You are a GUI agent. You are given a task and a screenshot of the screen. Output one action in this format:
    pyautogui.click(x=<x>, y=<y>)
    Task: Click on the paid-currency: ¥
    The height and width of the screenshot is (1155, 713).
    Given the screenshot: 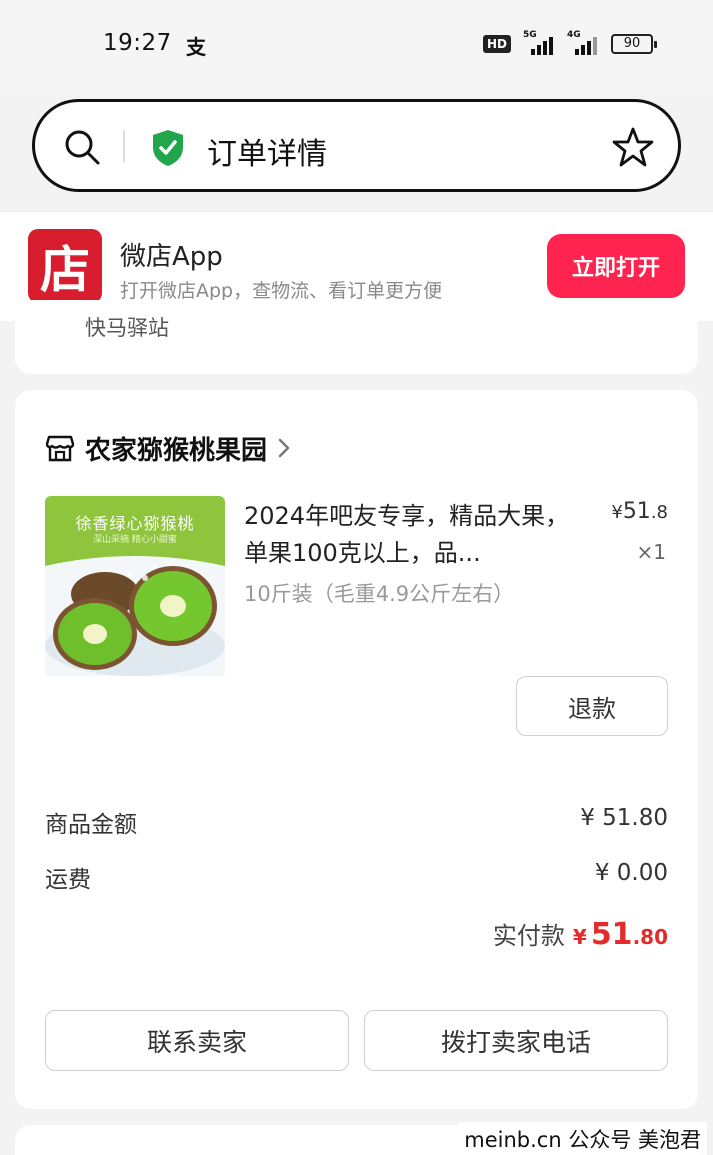 What is the action you would take?
    pyautogui.click(x=579, y=937)
    